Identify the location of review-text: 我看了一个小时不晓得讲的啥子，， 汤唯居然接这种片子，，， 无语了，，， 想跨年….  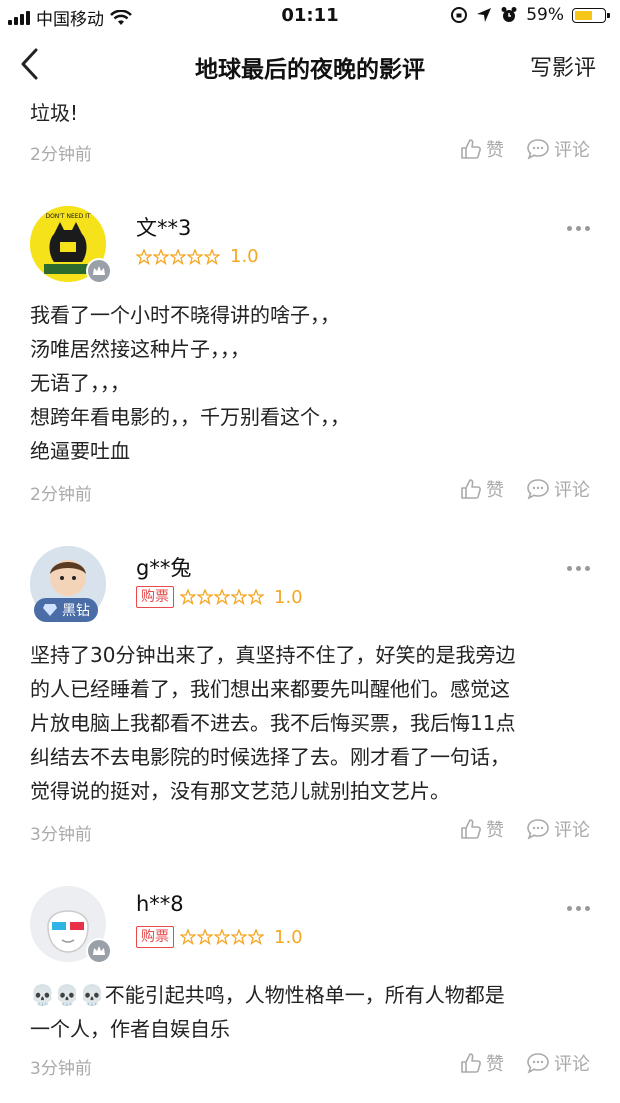
(311, 383).